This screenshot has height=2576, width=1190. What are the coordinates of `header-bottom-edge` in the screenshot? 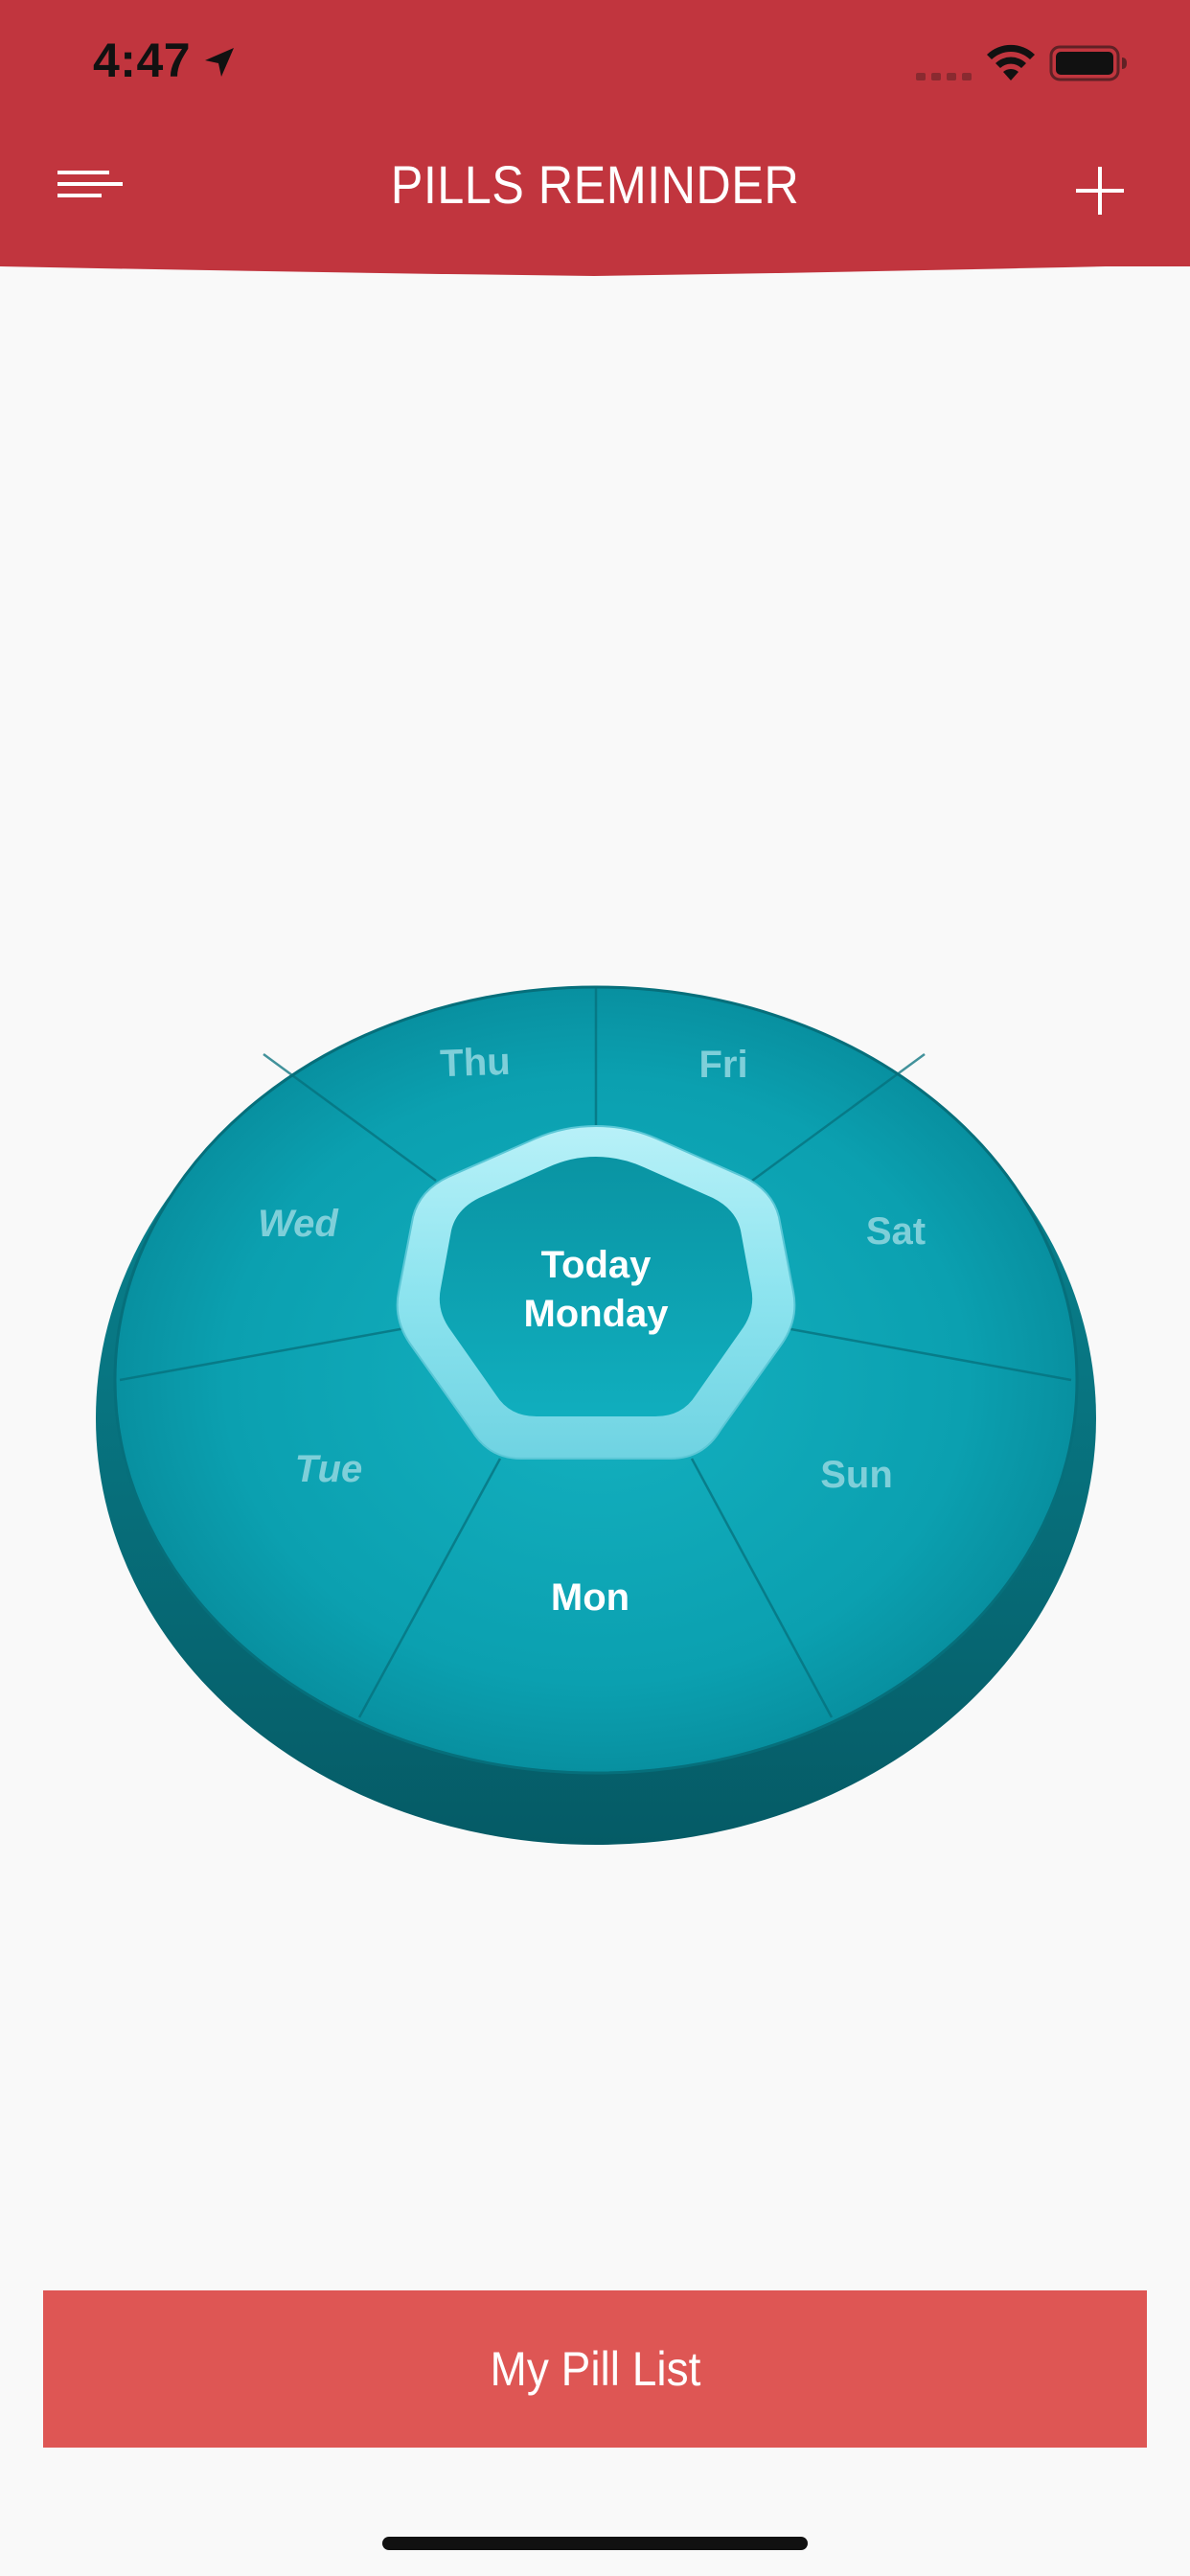 It's located at (595, 267).